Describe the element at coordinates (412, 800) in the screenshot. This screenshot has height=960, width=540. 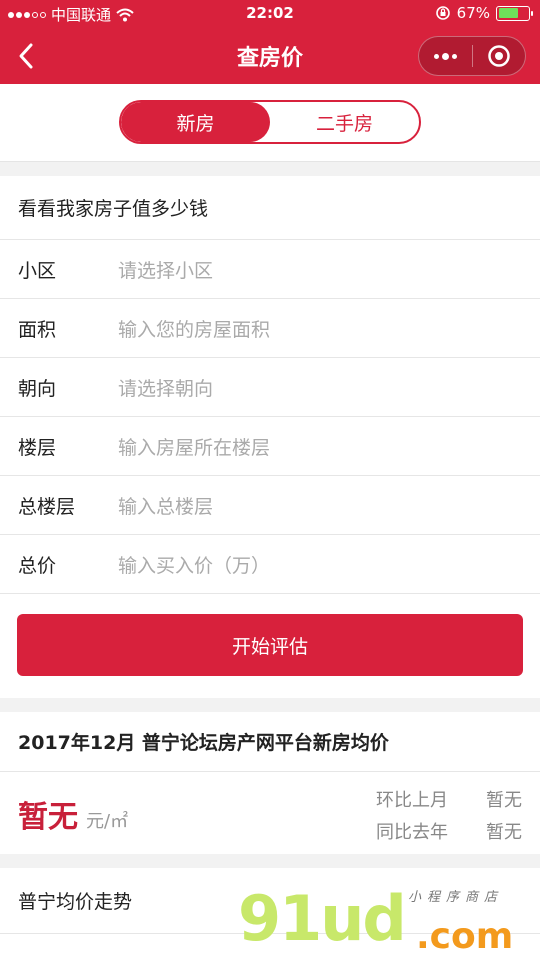
I see `compare-label: 环比上月` at that location.